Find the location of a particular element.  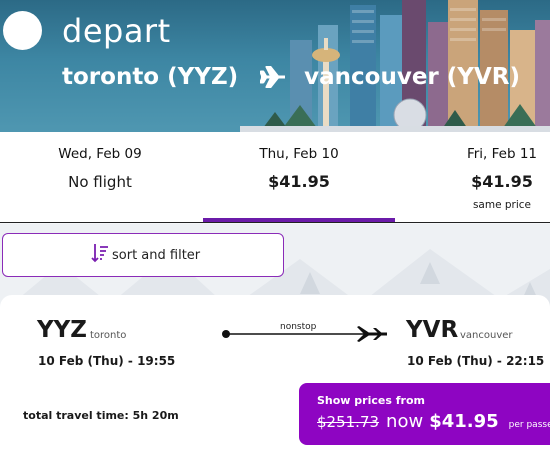

no-flight-label: No flight is located at coordinates (100, 182).